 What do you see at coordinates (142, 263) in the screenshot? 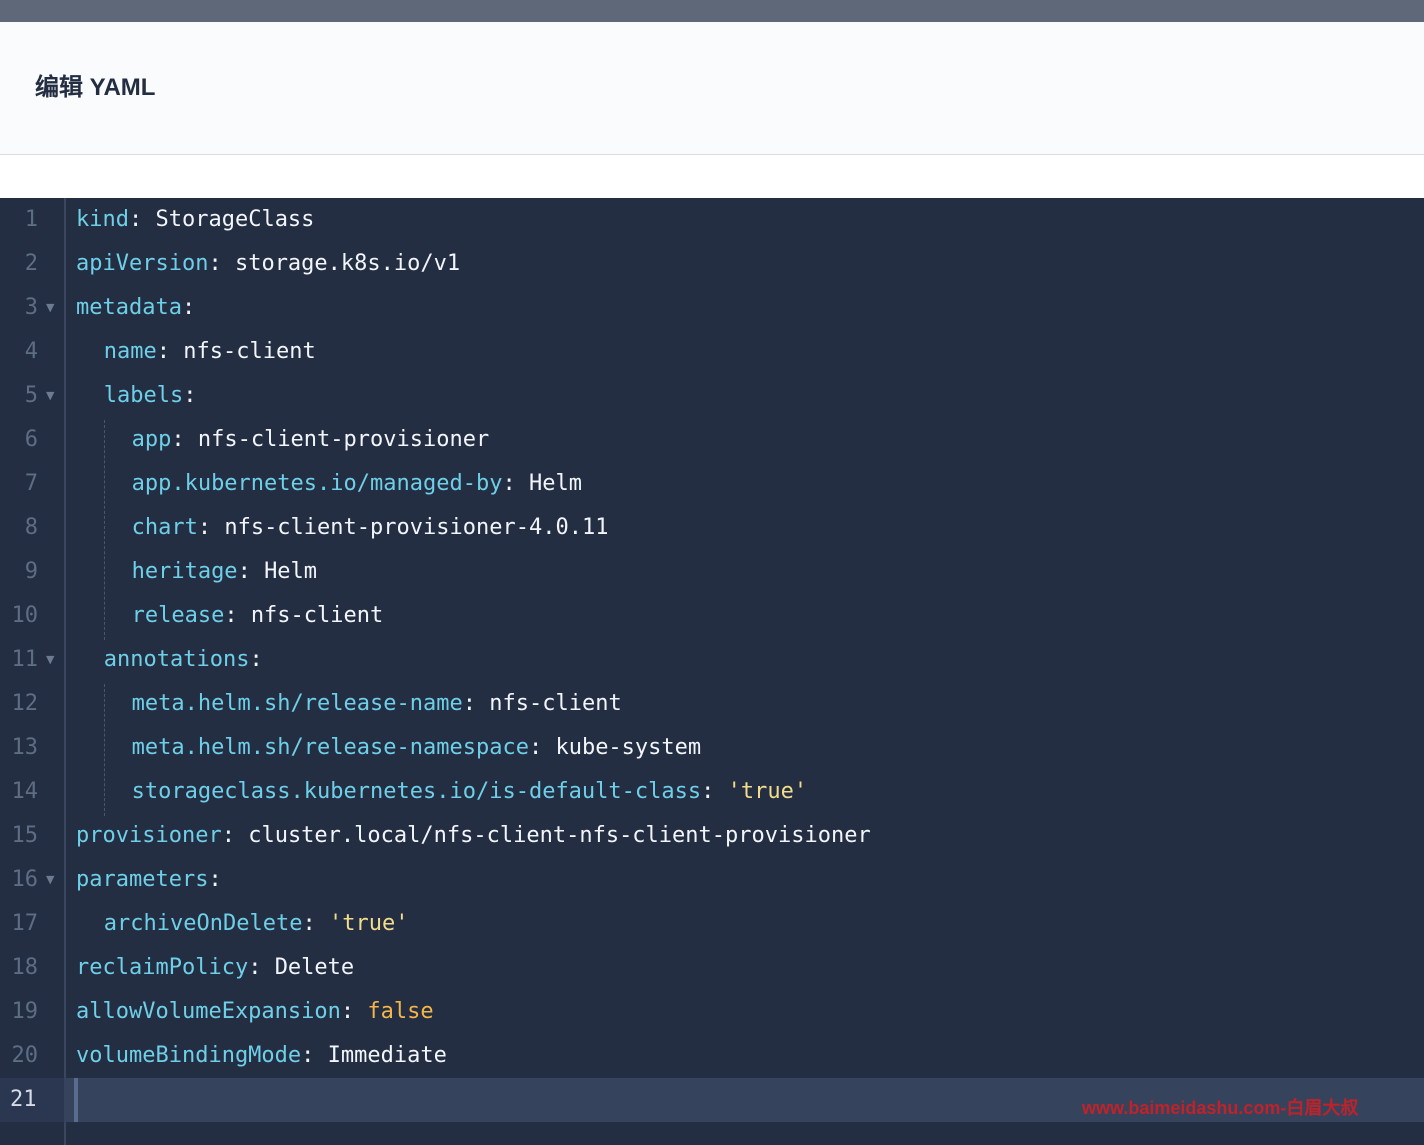
I see `yaml-key: apiVersion` at bounding box center [142, 263].